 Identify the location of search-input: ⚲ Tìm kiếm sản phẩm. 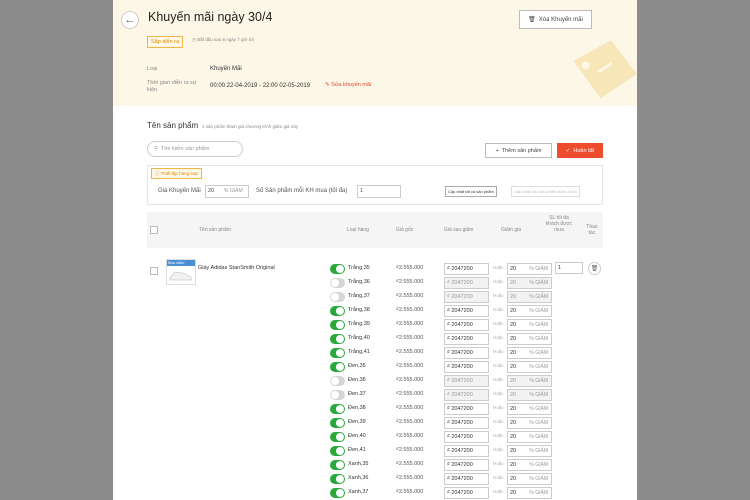
(195, 149).